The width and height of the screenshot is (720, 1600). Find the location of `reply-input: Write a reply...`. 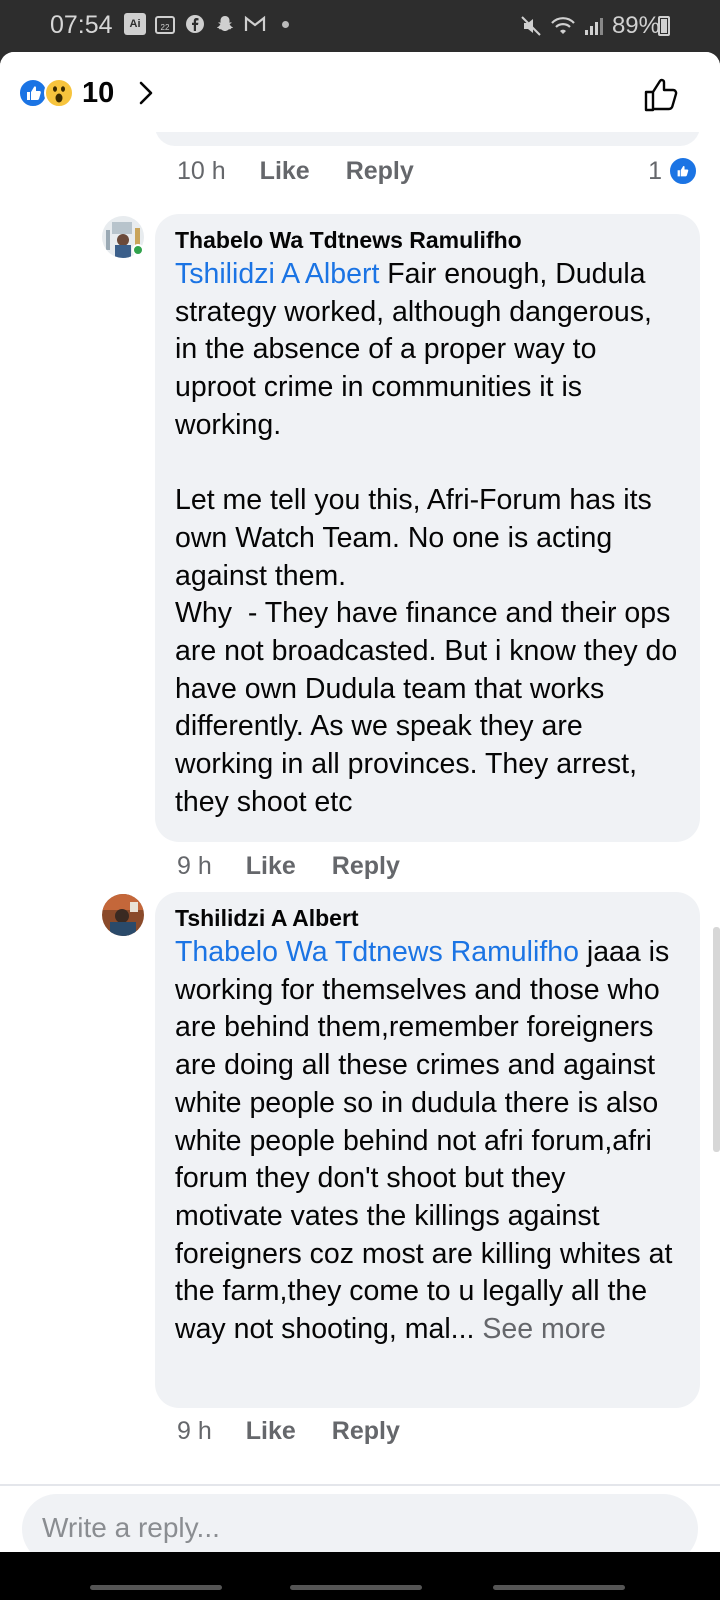

reply-input: Write a reply... is located at coordinates (360, 1523).